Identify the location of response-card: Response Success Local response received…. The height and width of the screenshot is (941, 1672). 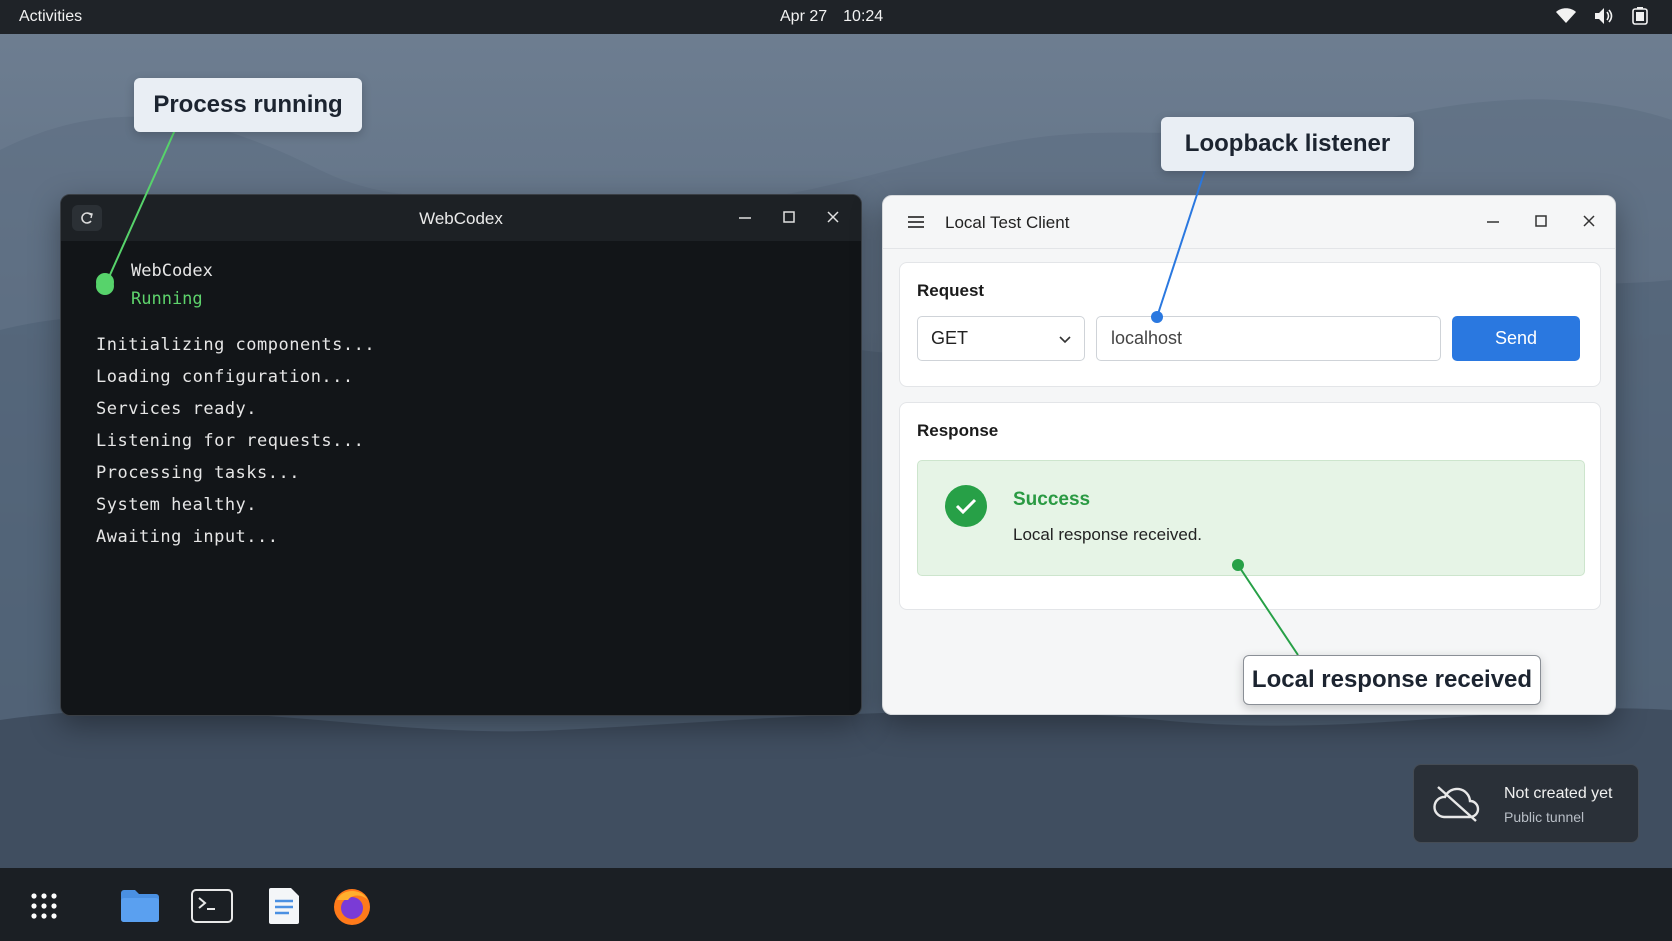
(1250, 506).